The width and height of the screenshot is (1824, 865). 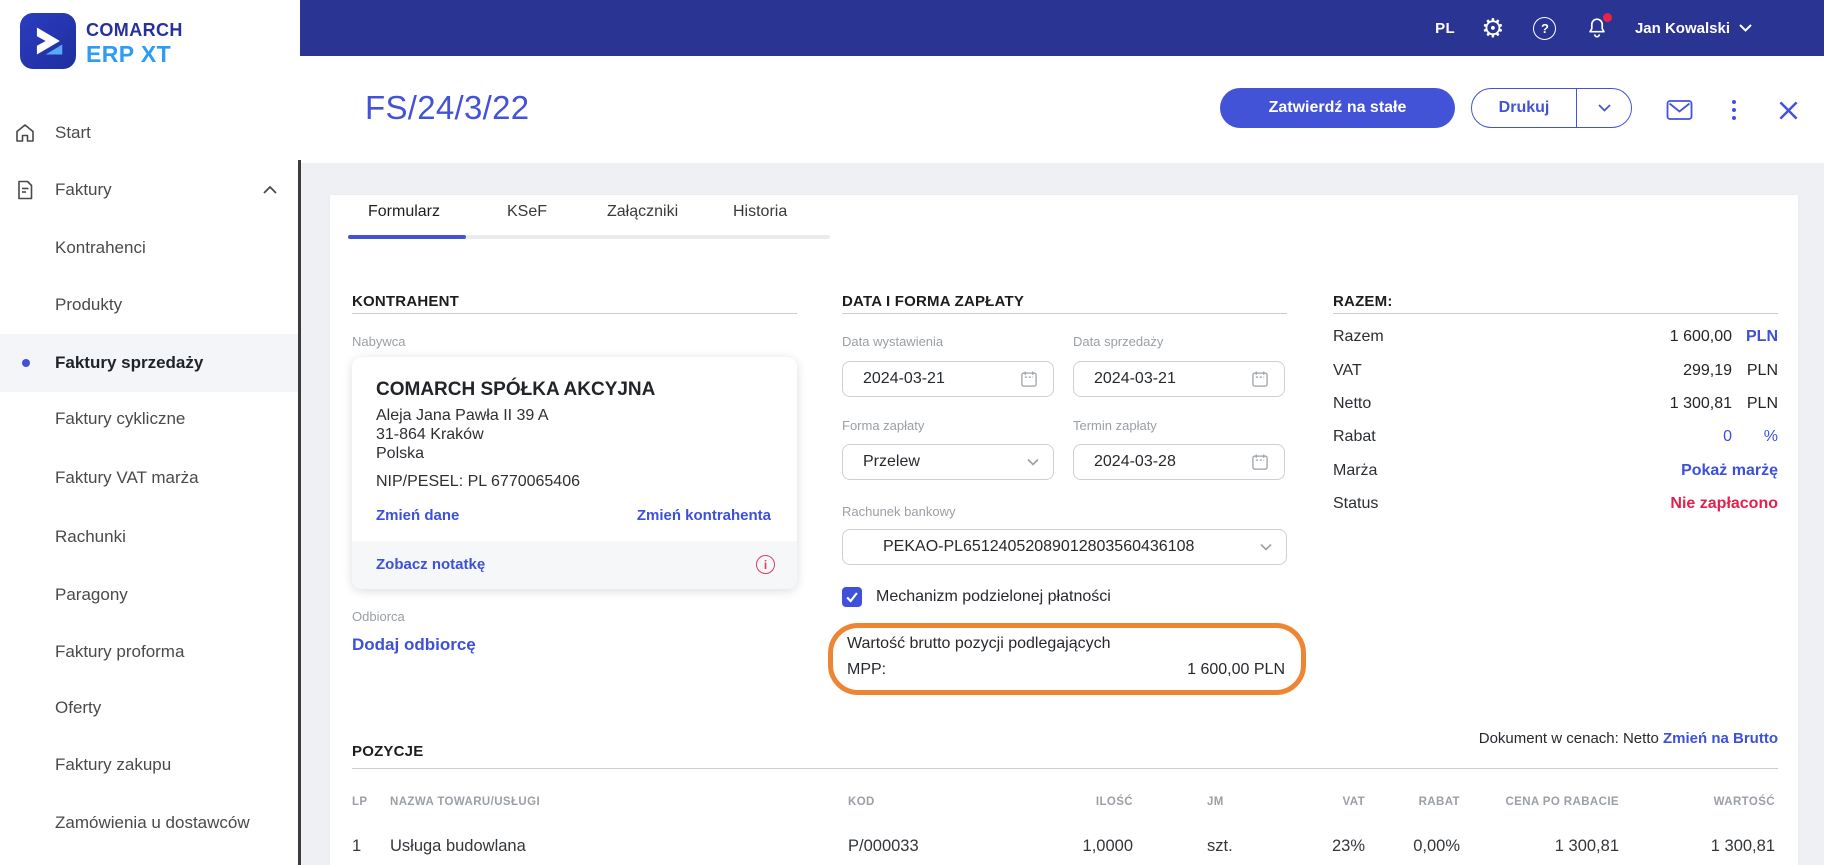 I want to click on split-payment-checkbox: Mechanizm podzielonej płatności, so click(x=976, y=597).